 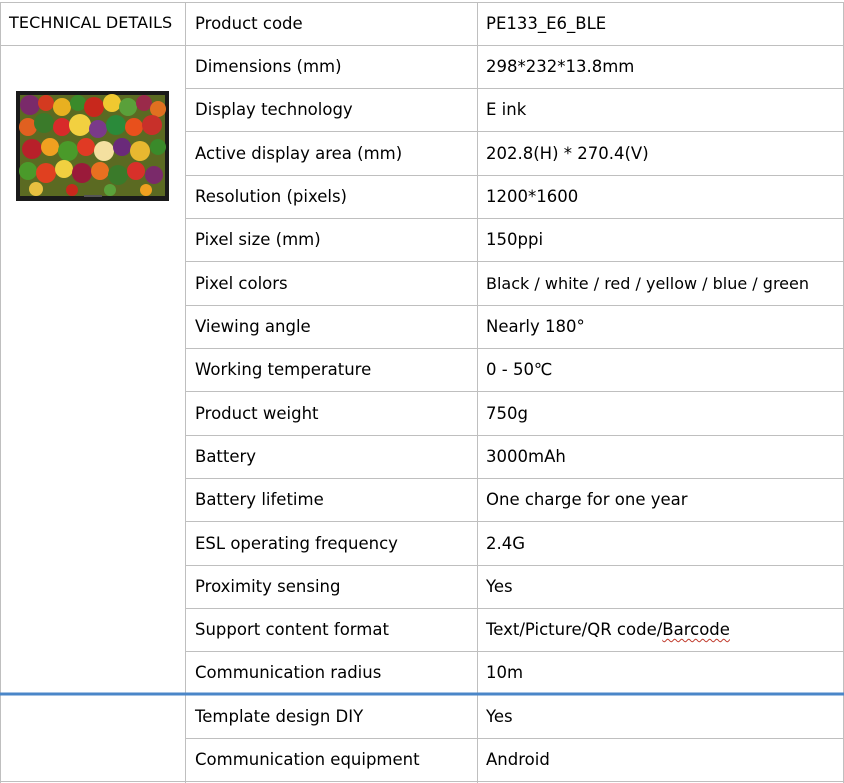 What do you see at coordinates (91, 22) in the screenshot?
I see `technical-details-heading: TECHNICAL DETAILS` at bounding box center [91, 22].